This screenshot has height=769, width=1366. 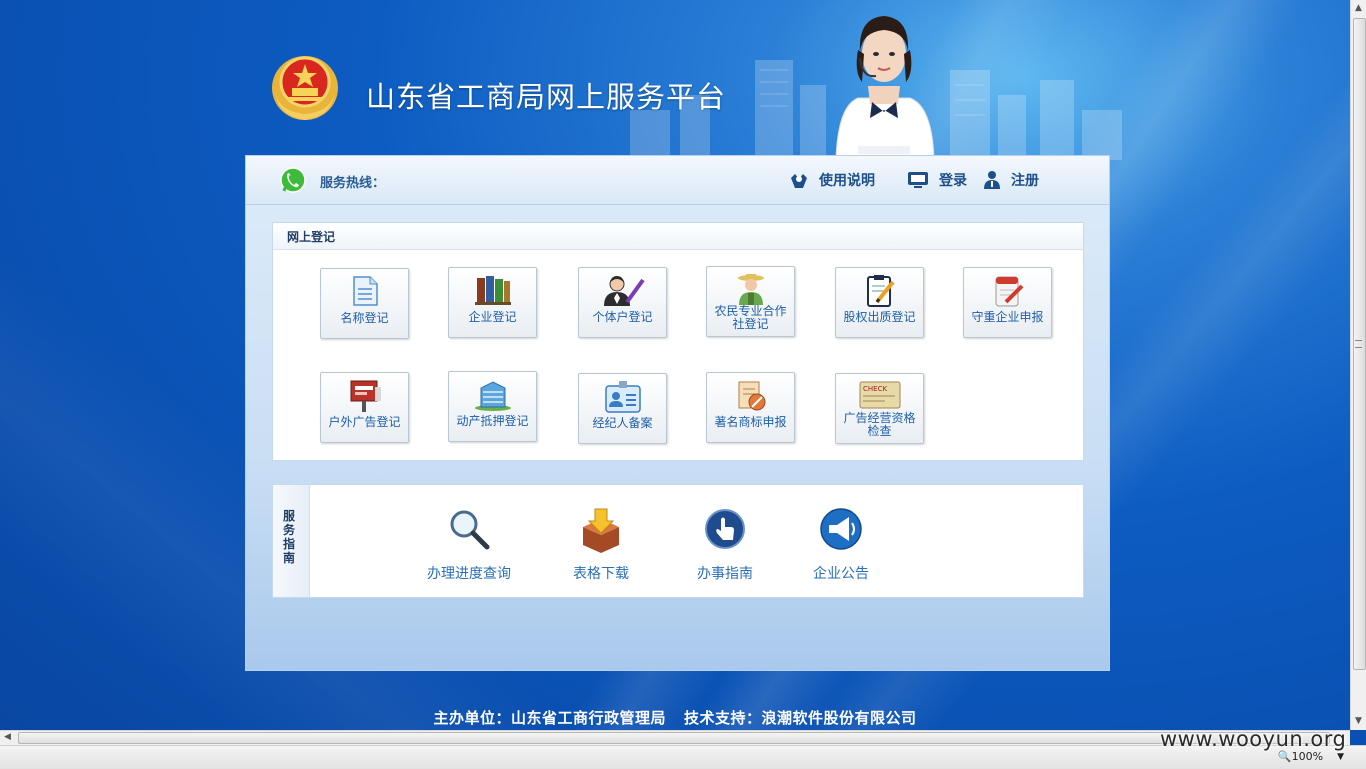 I want to click on zoom-control: 🔍 100% ▼, so click(x=1311, y=756).